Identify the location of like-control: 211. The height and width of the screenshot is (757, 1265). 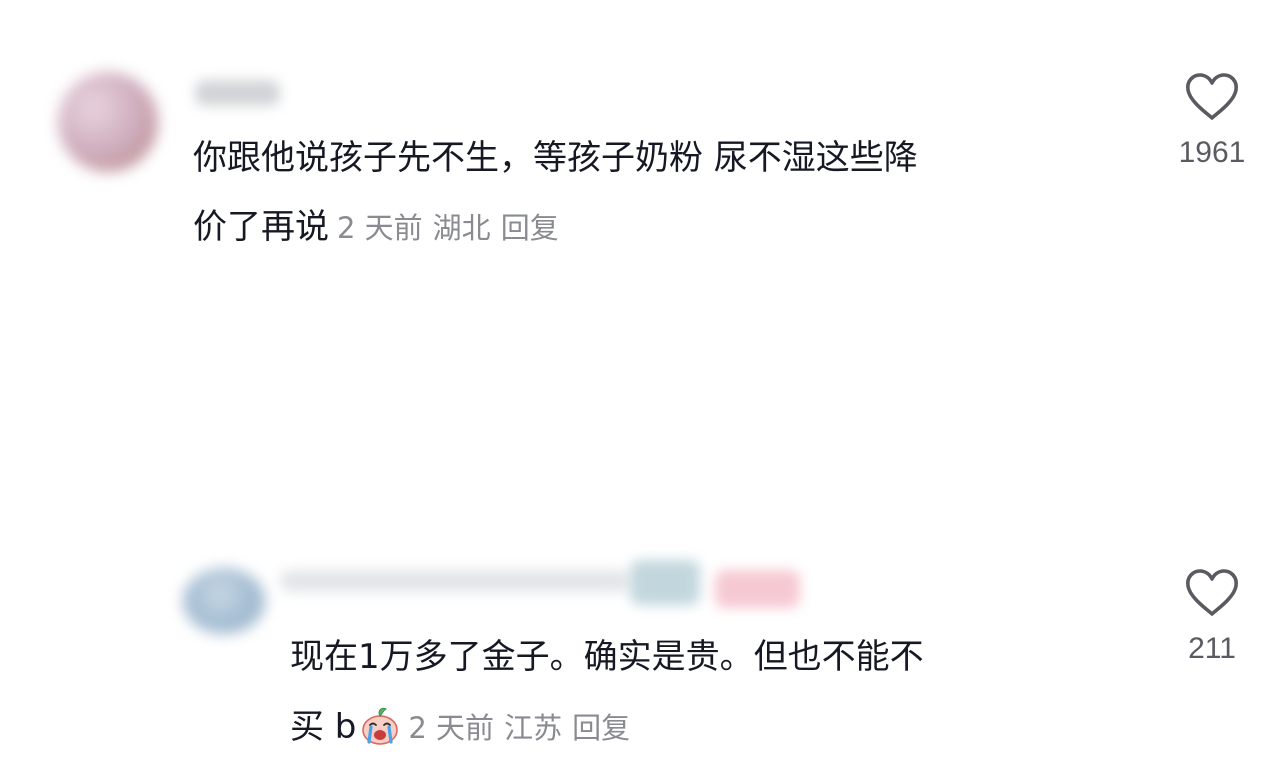
(1212, 617).